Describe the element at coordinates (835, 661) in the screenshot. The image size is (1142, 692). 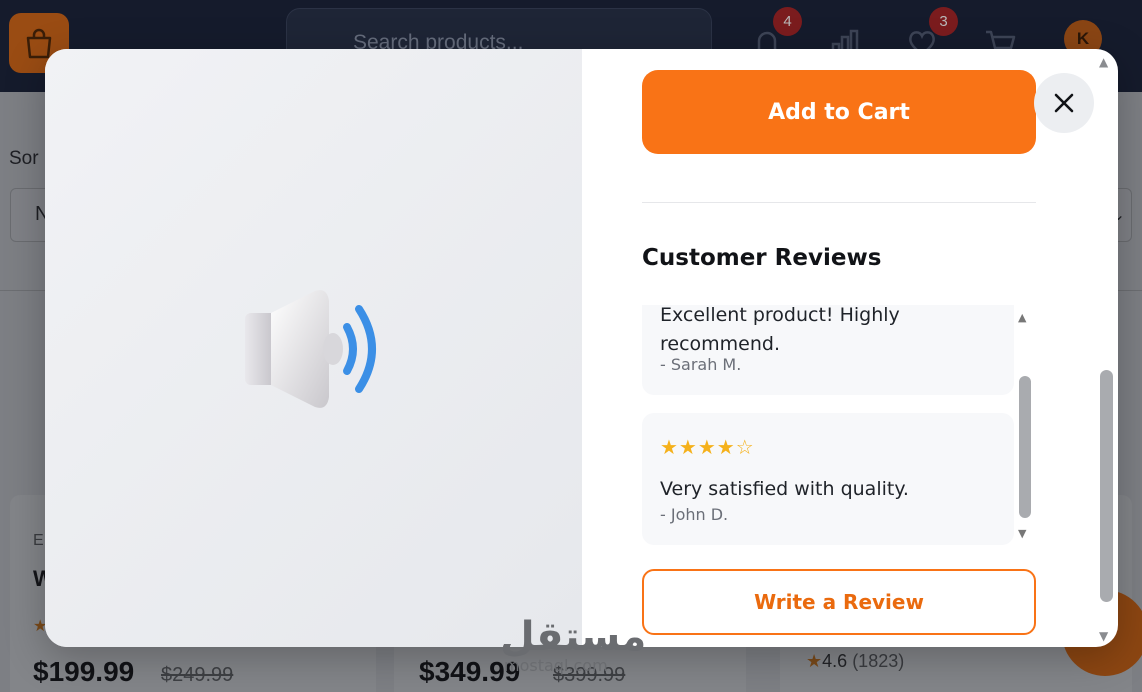
I see `rating-value: 4.6` at that location.